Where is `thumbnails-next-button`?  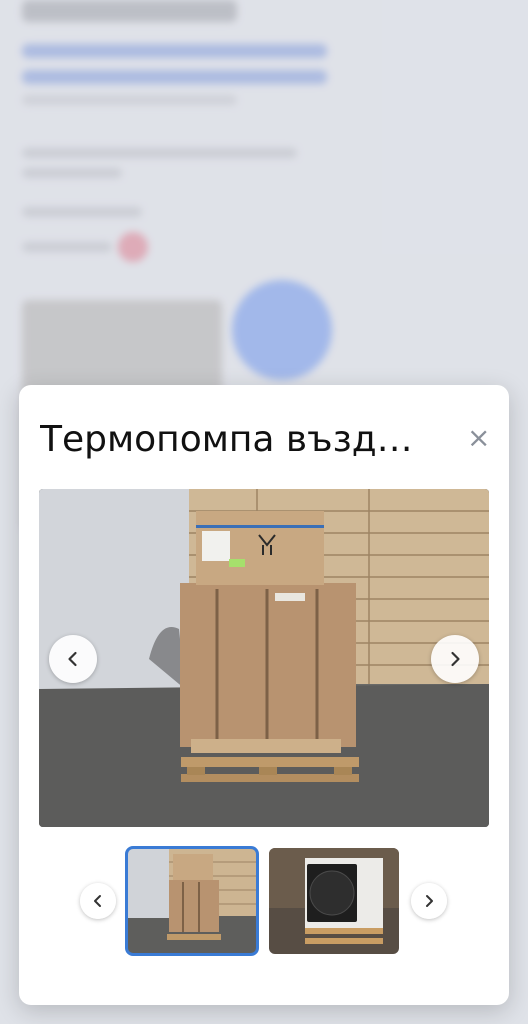
thumbnails-next-button is located at coordinates (429, 901).